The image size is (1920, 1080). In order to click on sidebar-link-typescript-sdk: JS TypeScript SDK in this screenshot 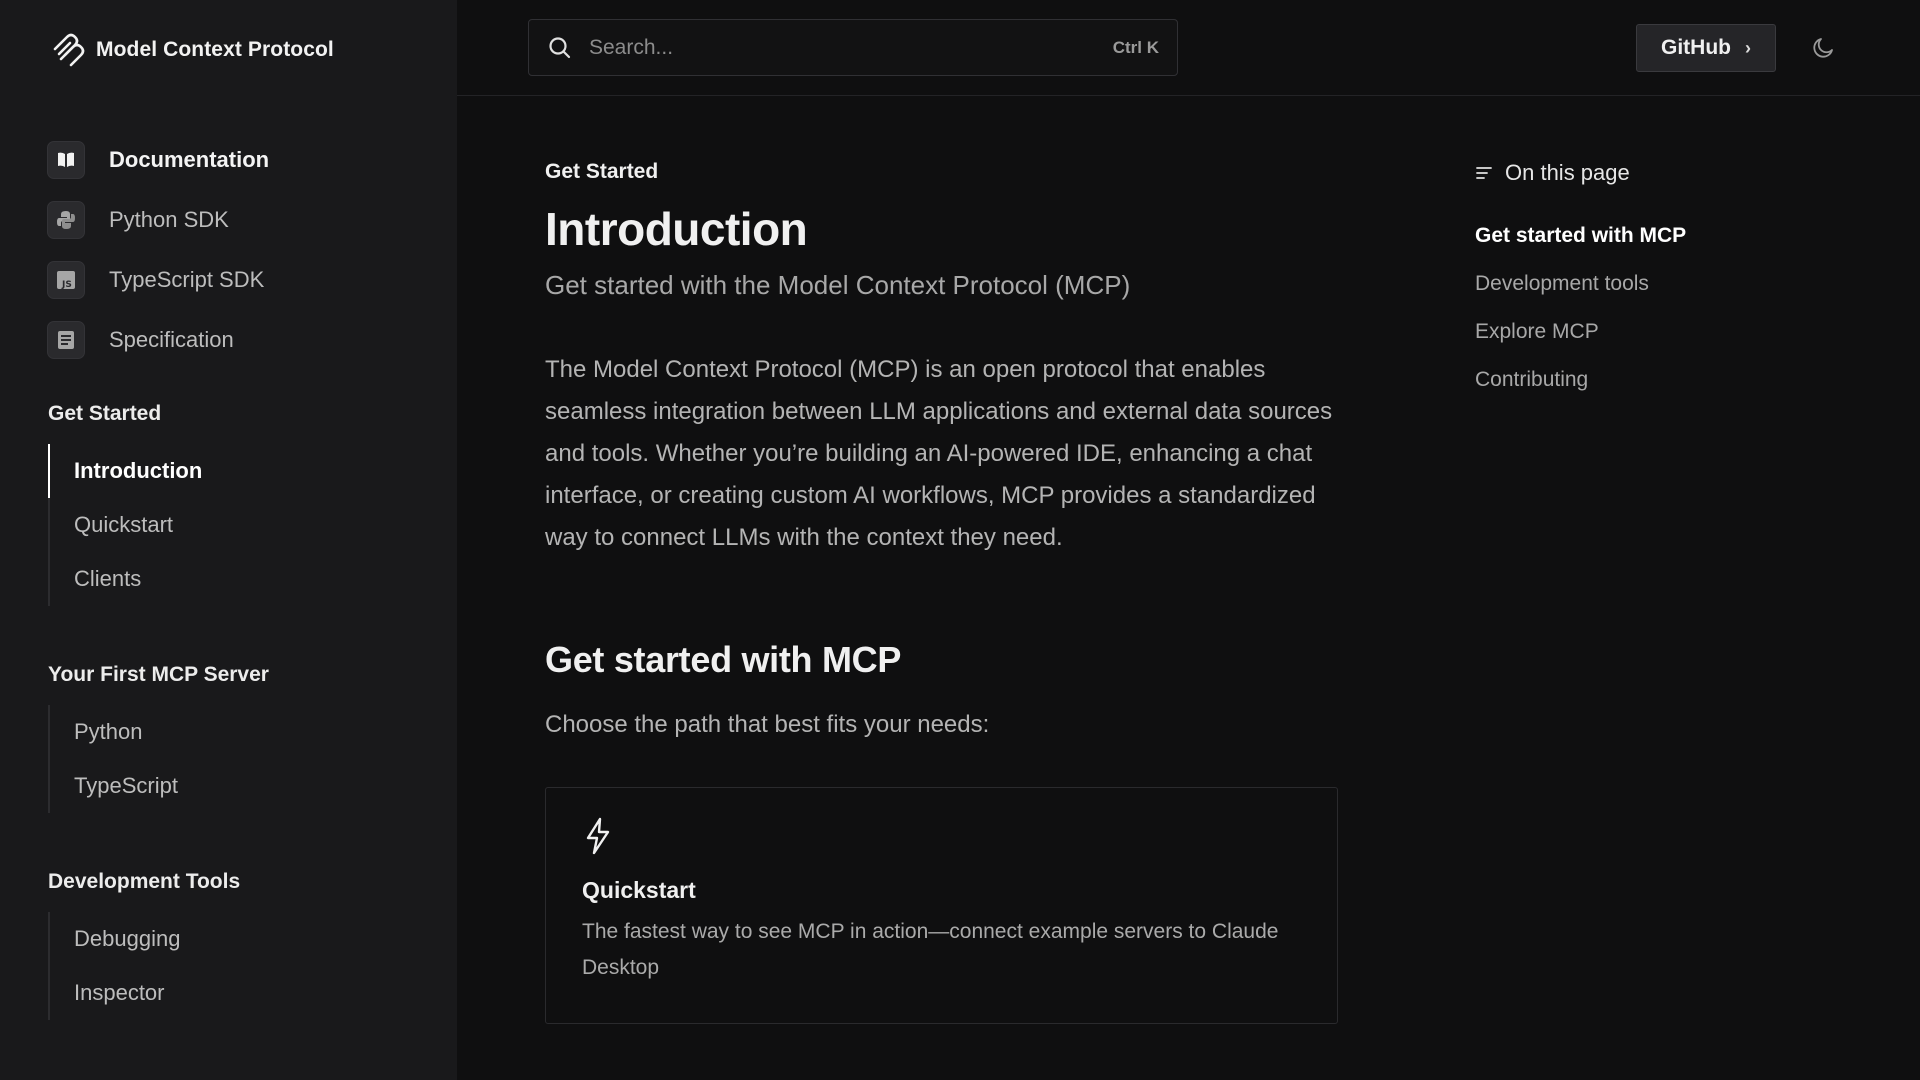, I will do `click(158, 280)`.